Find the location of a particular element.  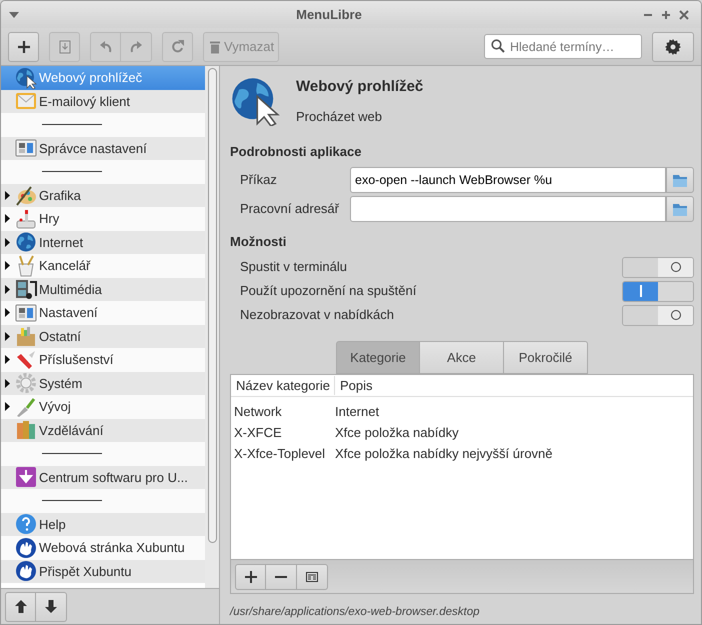

option-label: Spustit v terminálu is located at coordinates (293, 267).